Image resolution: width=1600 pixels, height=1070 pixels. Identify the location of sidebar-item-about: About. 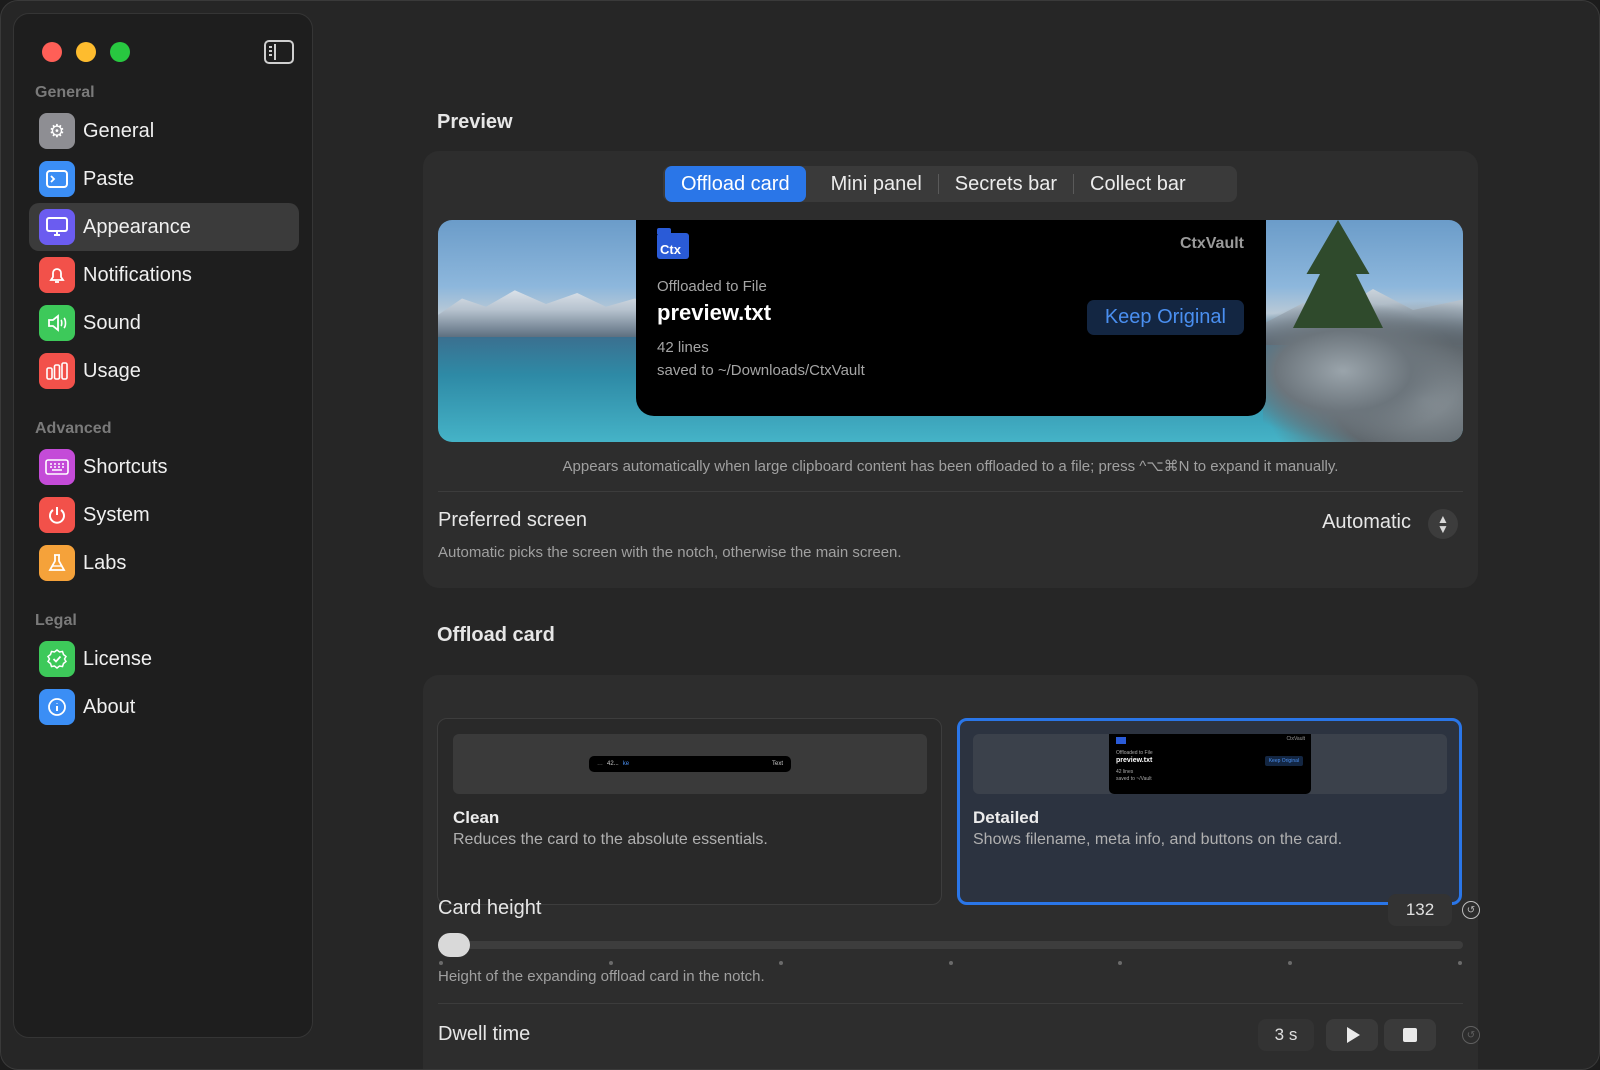
(164, 707).